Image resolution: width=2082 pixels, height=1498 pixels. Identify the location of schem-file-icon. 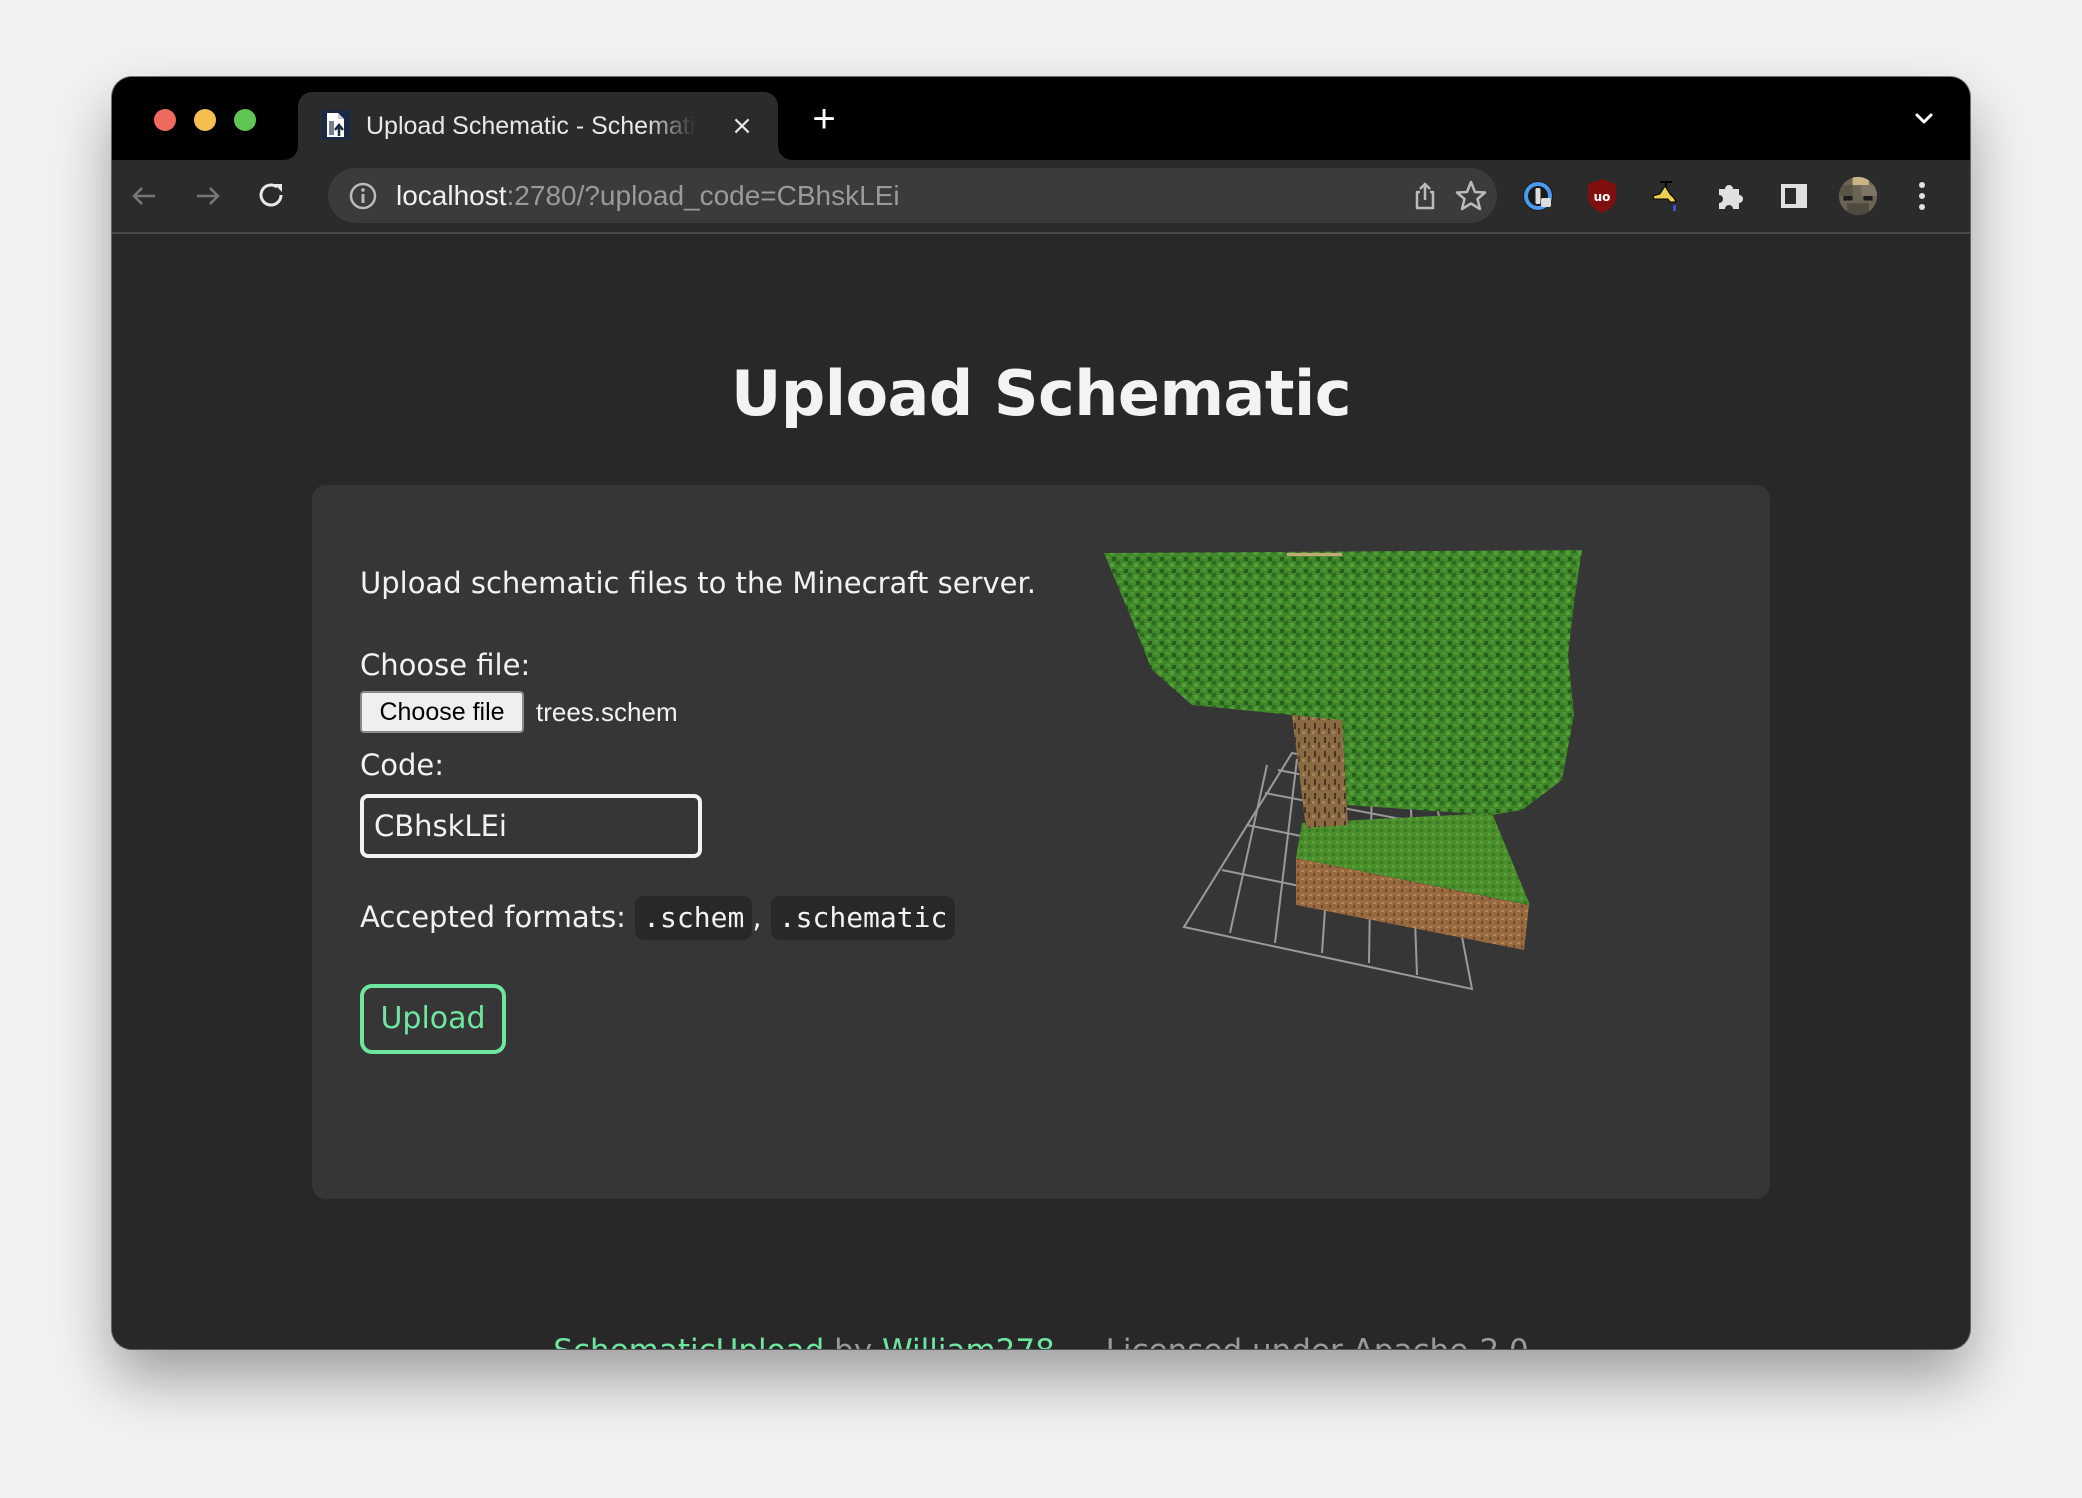
(336, 125).